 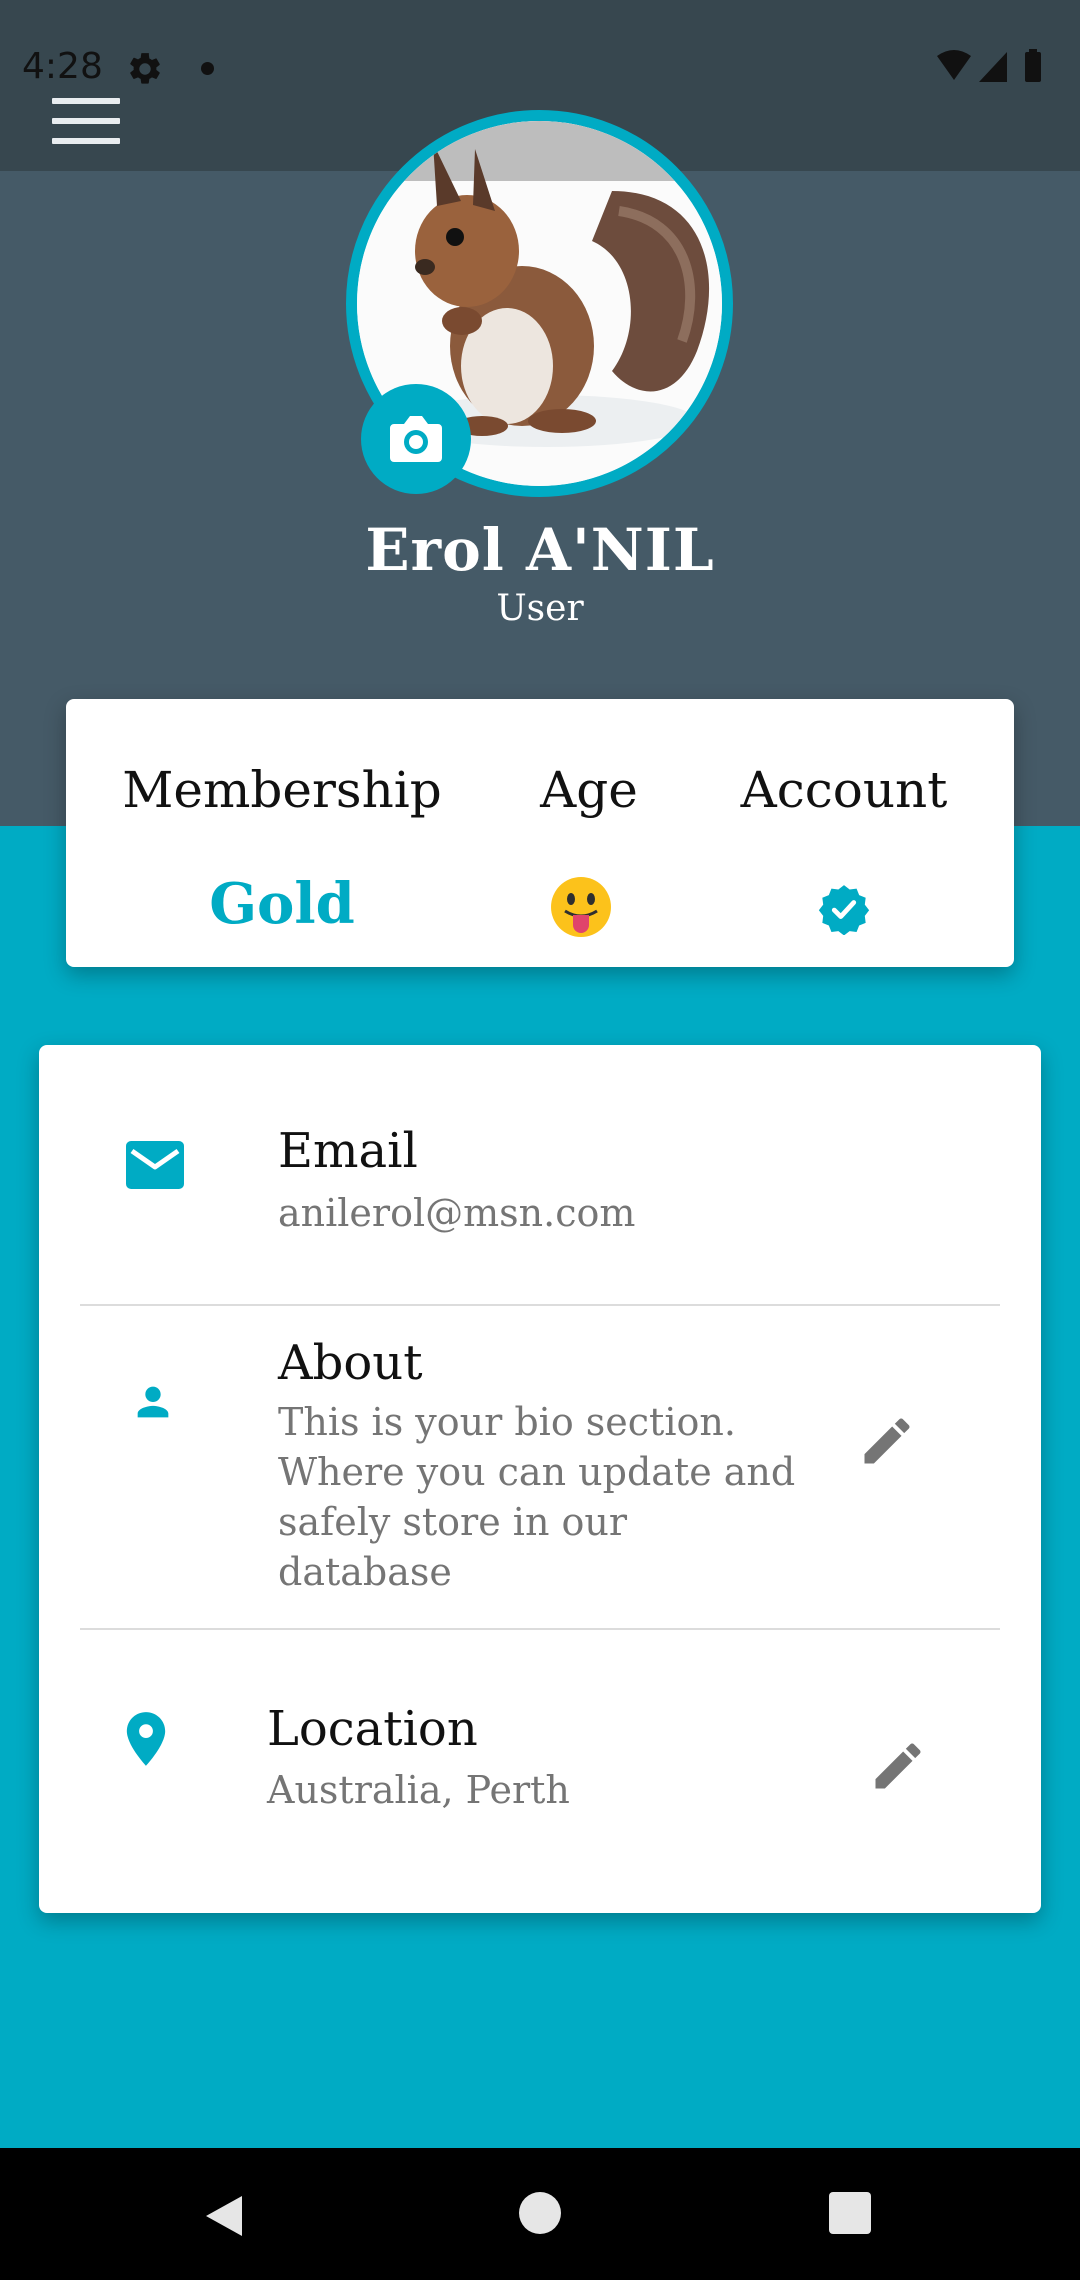 I want to click on email-value: anilerol@msn.com, so click(x=457, y=1213).